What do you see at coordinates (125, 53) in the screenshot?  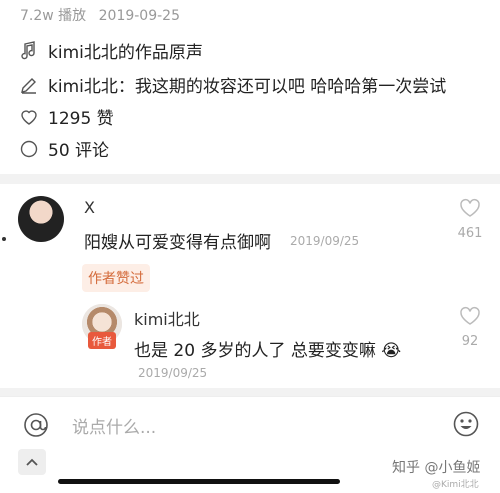 I see `sound-name: kimi北北的作品原声` at bounding box center [125, 53].